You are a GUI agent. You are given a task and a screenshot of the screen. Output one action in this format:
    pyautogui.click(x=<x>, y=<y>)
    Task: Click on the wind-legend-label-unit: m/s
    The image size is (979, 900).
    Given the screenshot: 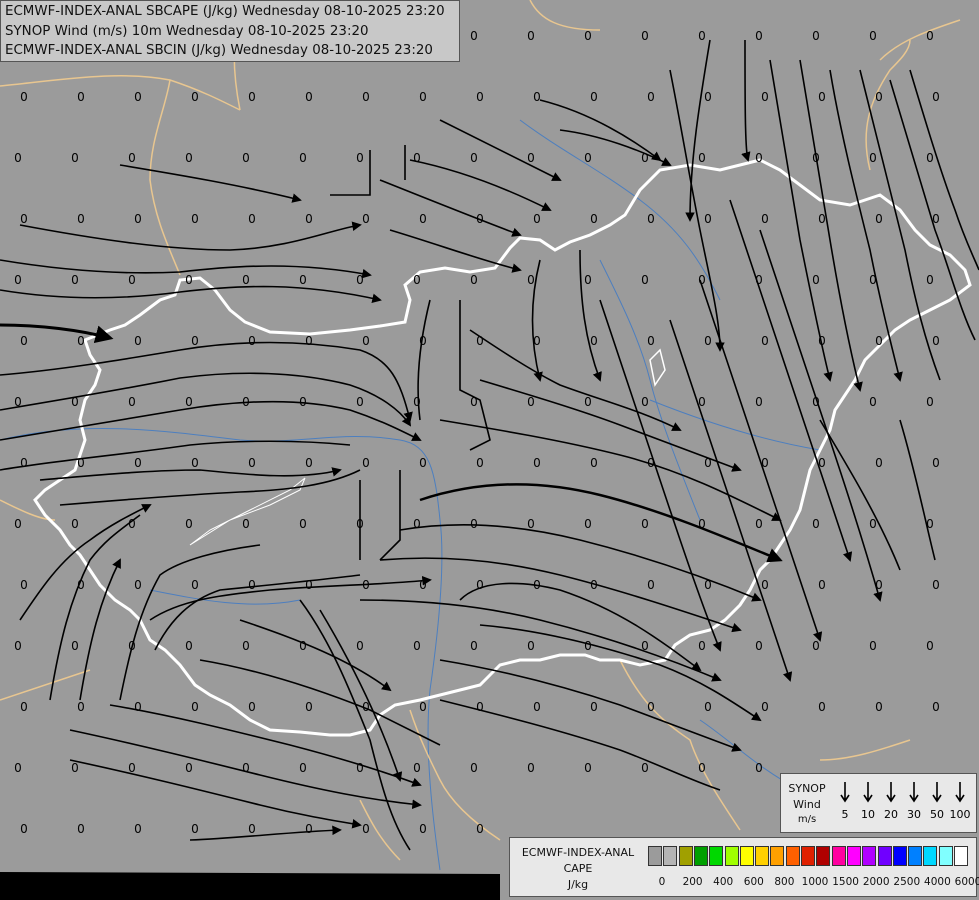 What is the action you would take?
    pyautogui.click(x=807, y=819)
    